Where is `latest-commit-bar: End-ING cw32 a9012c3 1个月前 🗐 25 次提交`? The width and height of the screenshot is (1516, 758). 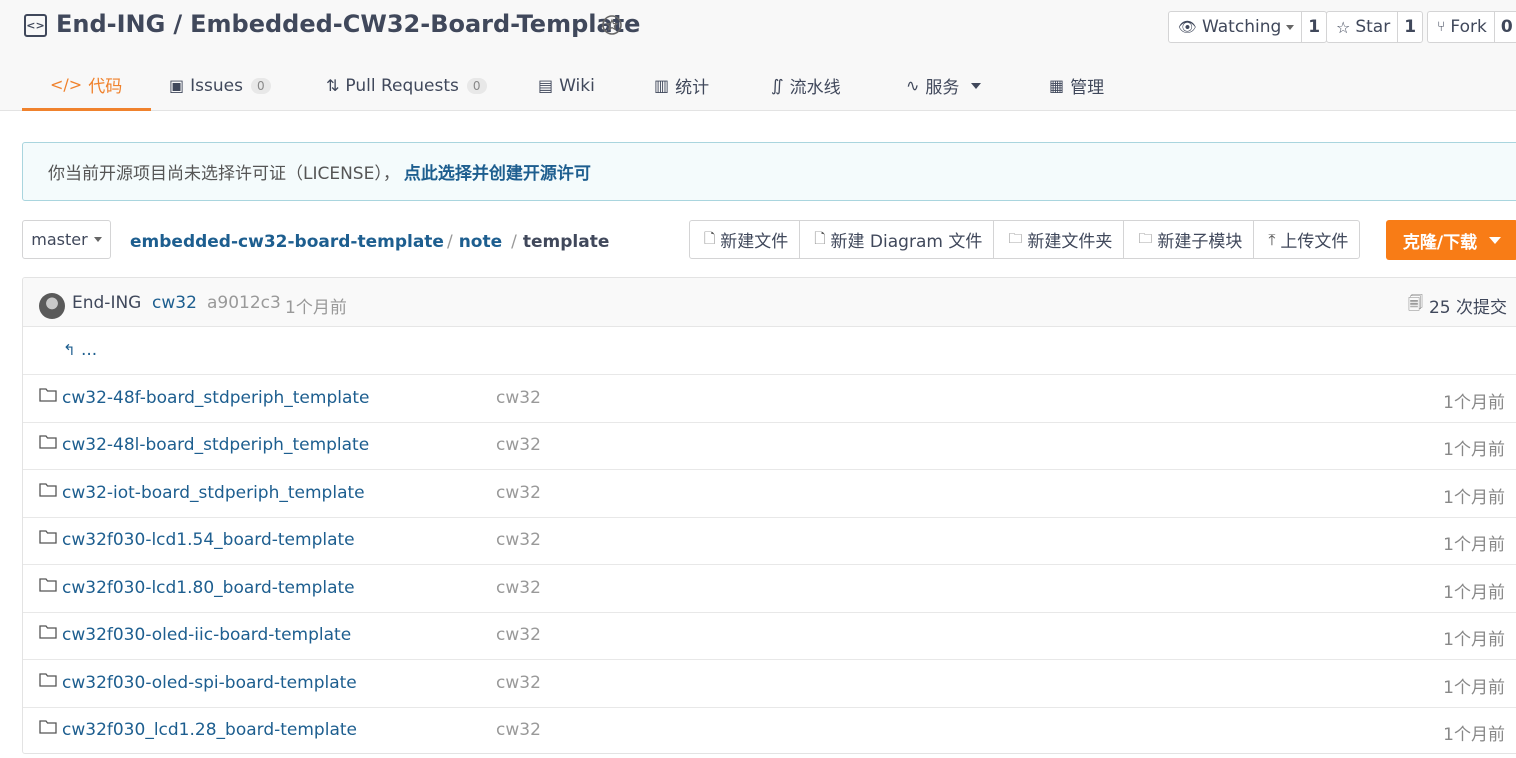 latest-commit-bar: End-ING cw32 a9012c3 1个月前 🗐 25 次提交 is located at coordinates (769, 302).